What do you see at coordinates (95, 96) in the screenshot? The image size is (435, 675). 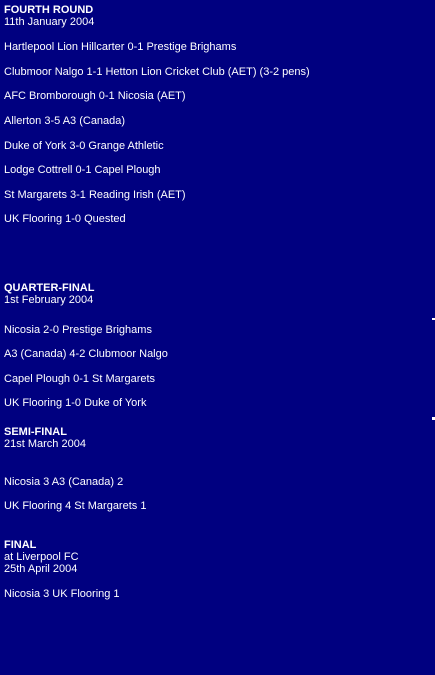 I see `match-line: AFC Bromborough 0-1 Nicosia (AET)` at bounding box center [95, 96].